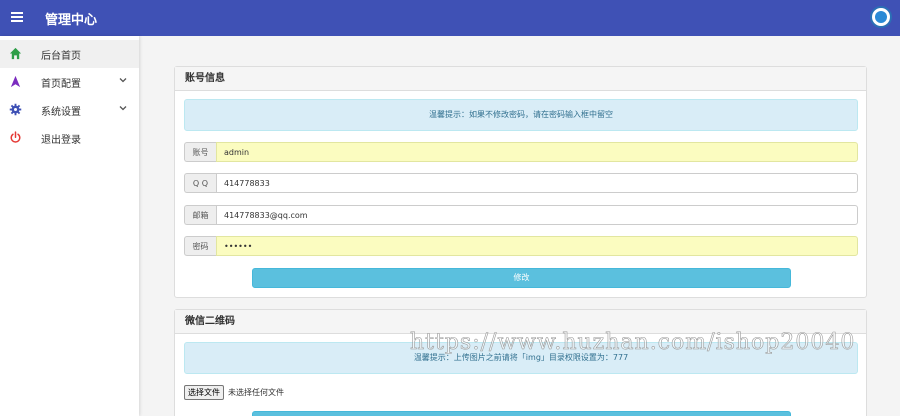 The image size is (900, 416). Describe the element at coordinates (521, 278) in the screenshot. I see `submit-button: 修改` at that location.